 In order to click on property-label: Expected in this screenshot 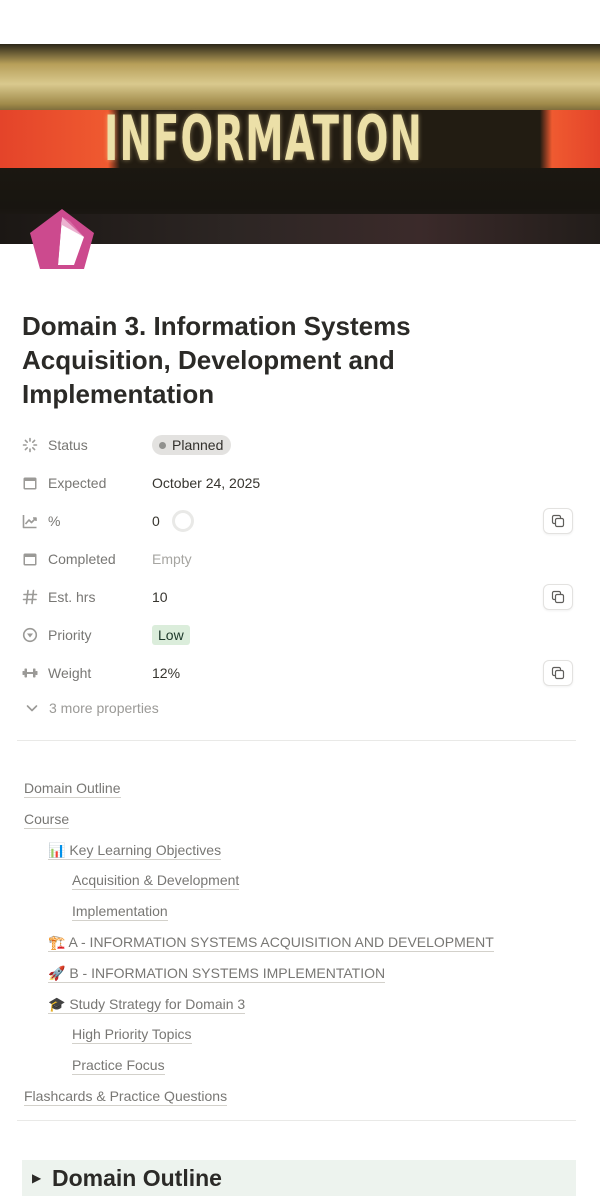, I will do `click(87, 483)`.